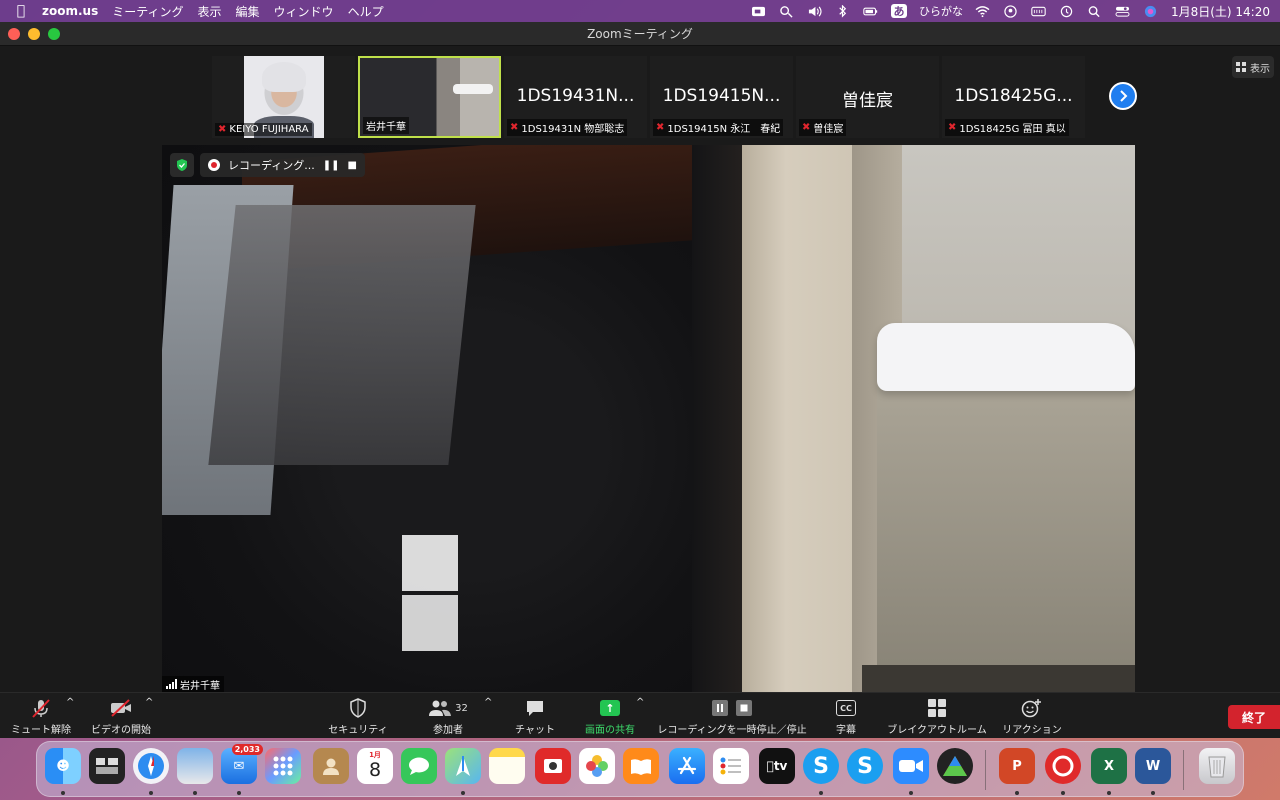 The height and width of the screenshot is (800, 1280). Describe the element at coordinates (955, 766) in the screenshot. I see `drive-icon` at that location.